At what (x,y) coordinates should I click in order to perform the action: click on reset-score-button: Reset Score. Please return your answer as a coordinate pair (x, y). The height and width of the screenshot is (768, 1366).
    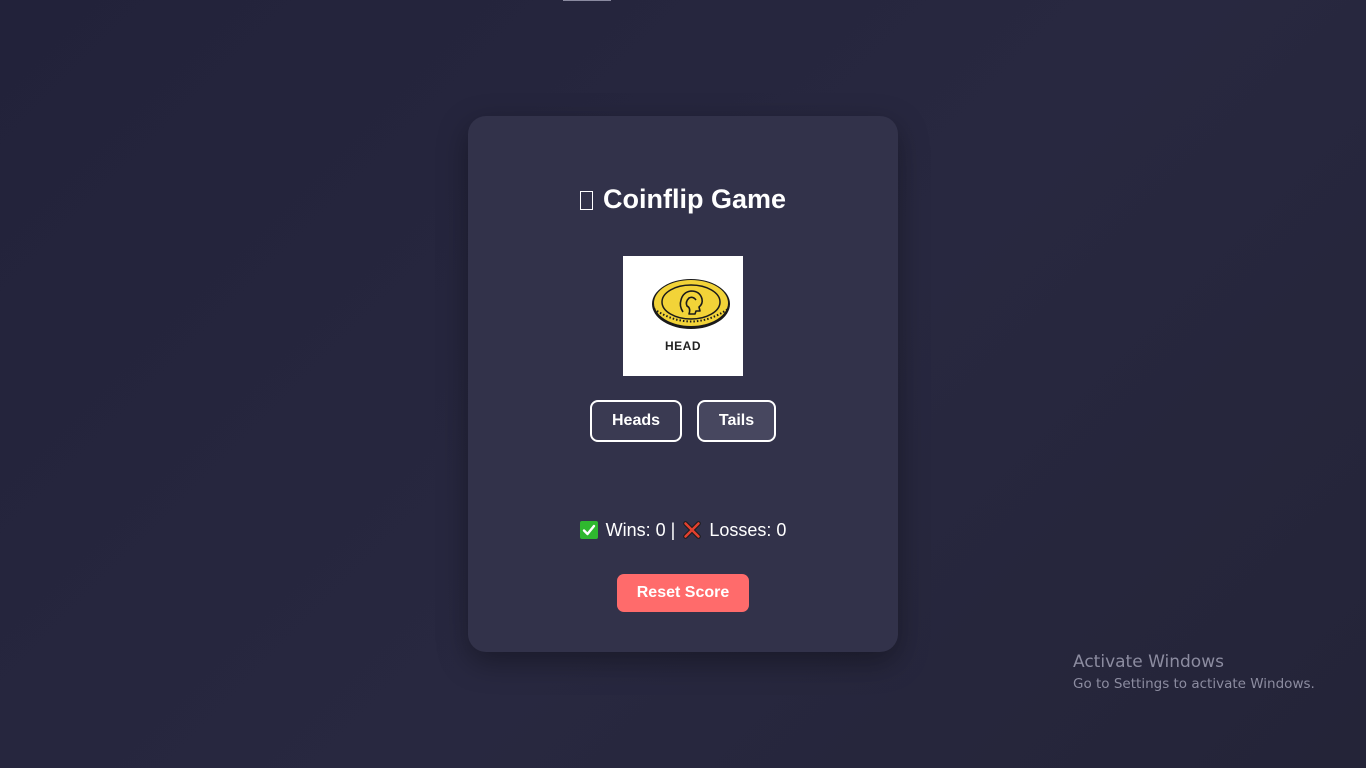
    Looking at the image, I should click on (683, 593).